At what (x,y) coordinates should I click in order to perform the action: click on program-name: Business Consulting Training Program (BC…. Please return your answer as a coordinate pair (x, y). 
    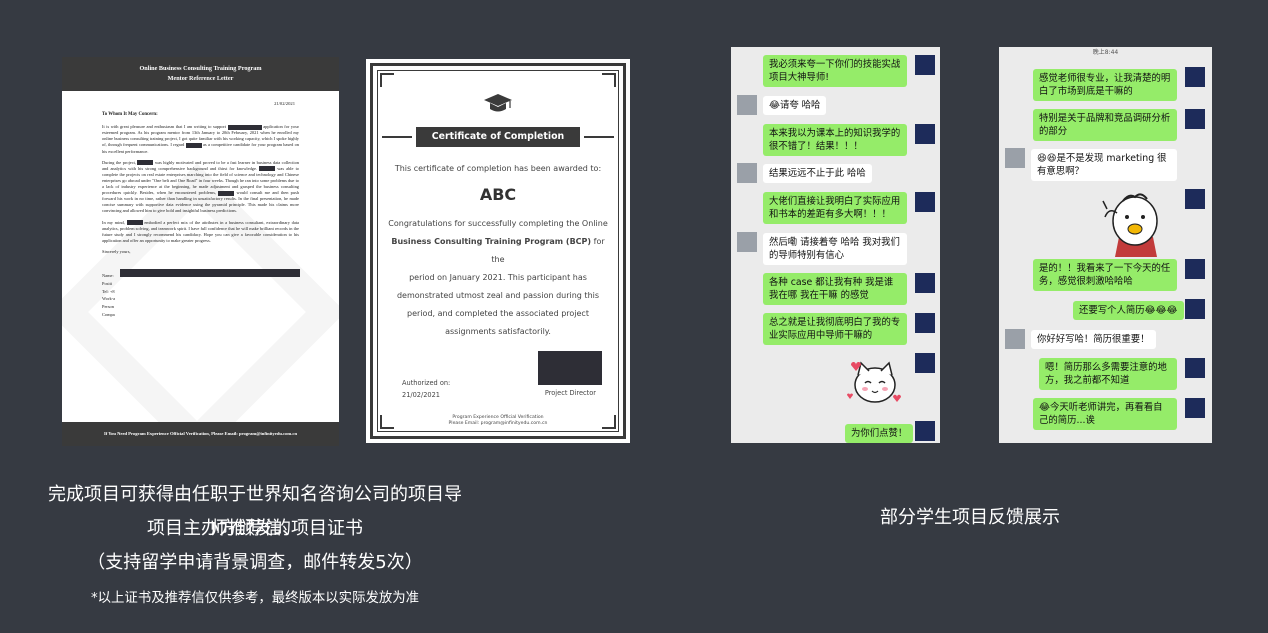
    Looking at the image, I should click on (491, 241).